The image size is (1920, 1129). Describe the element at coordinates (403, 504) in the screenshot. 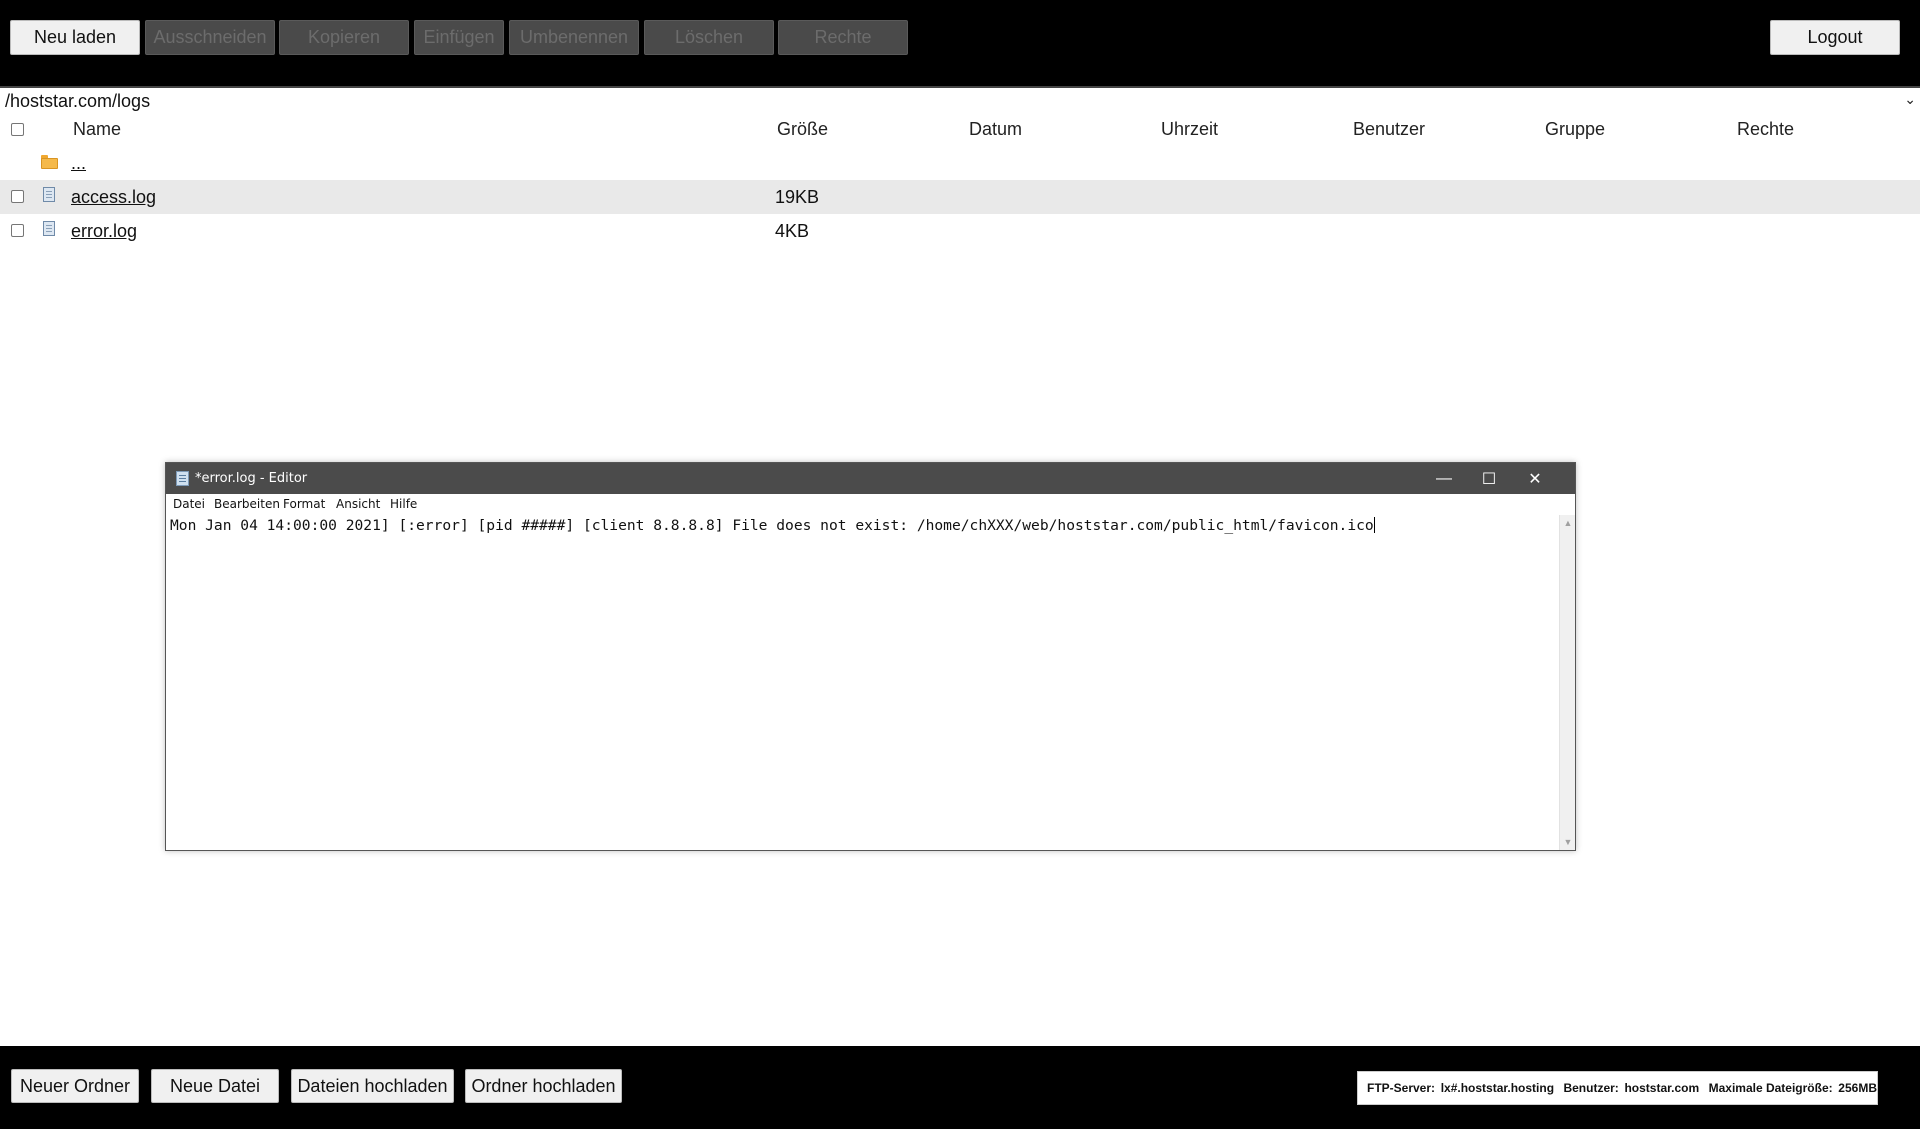

I see `menu-help: Hilfe` at that location.